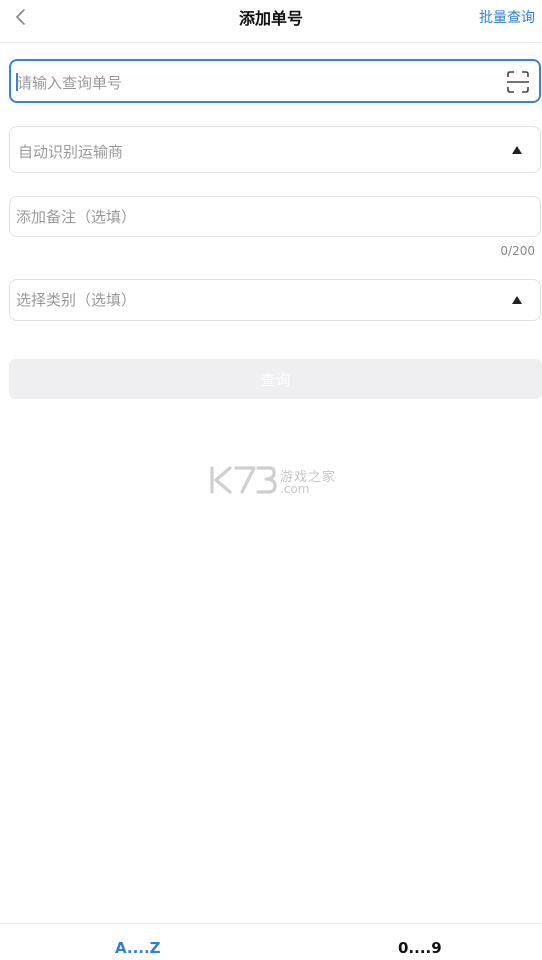  I want to click on bottom-tab-bar: A....Z 0....9, so click(271, 941).